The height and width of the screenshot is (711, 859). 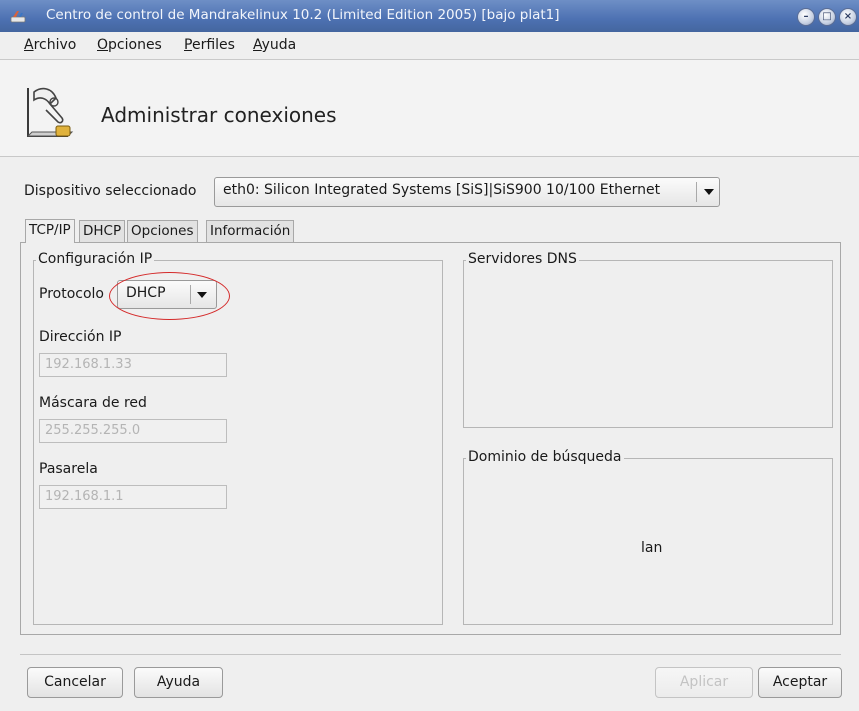 What do you see at coordinates (279, 45) in the screenshot?
I see `menu-ayuda-label: yuda` at bounding box center [279, 45].